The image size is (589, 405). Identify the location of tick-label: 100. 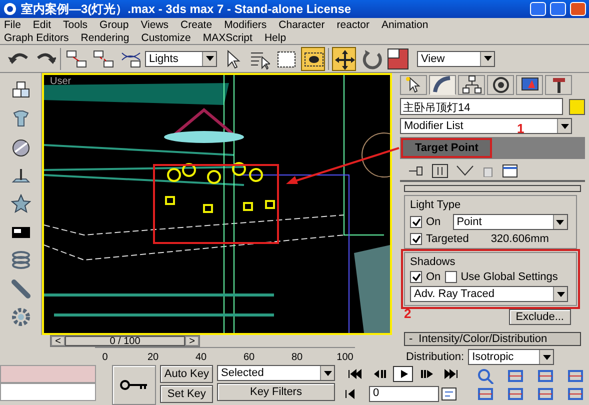
(345, 357).